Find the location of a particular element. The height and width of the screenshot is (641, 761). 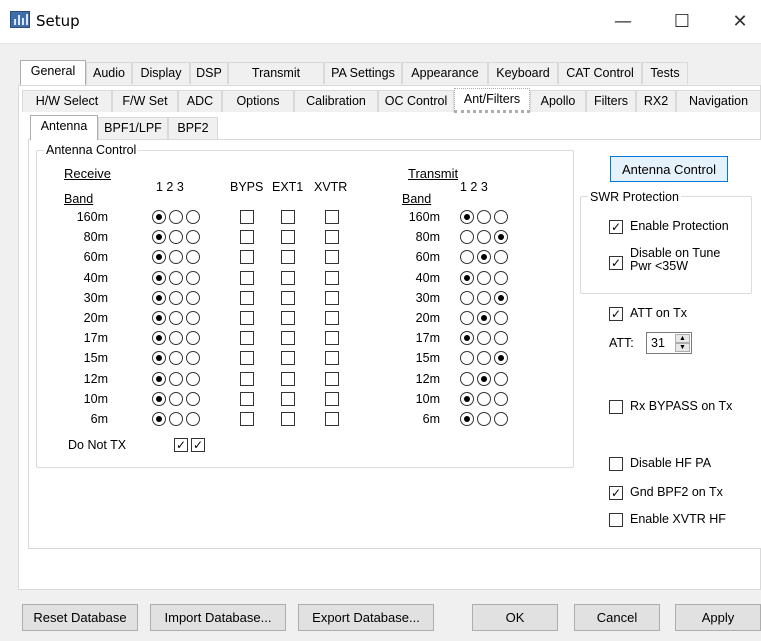

tab-keyboard: Keyboard is located at coordinates (523, 73).